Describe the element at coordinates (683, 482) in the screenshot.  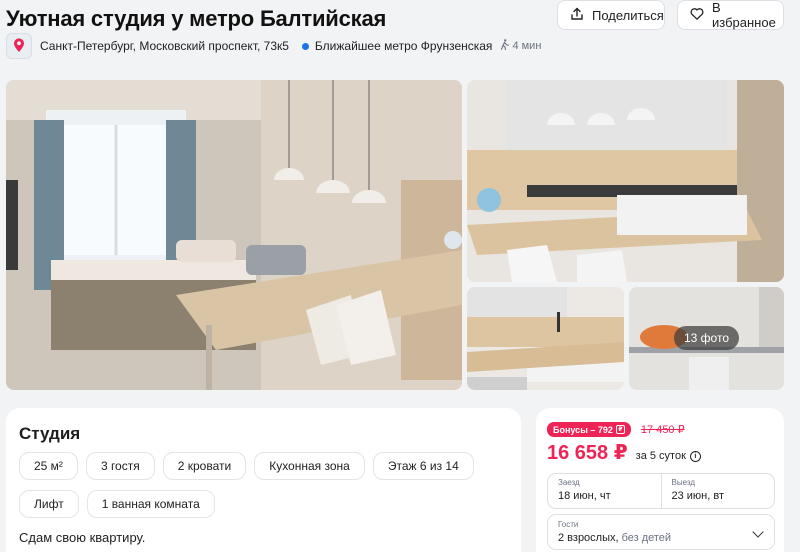
I see `checkout-label: Выезд` at that location.